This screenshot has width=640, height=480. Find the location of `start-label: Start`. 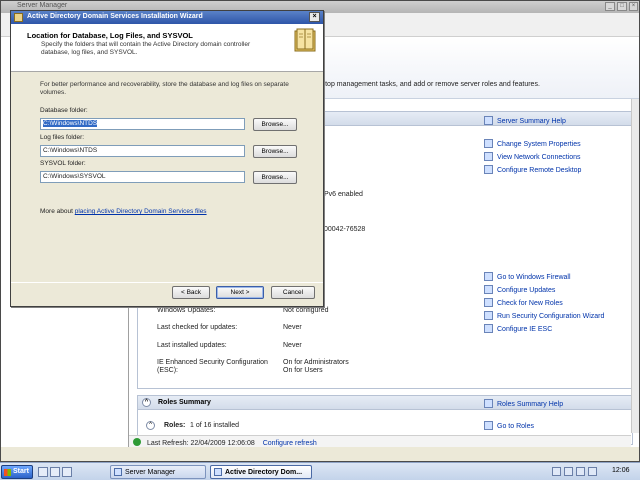

start-label: Start is located at coordinates (21, 471).